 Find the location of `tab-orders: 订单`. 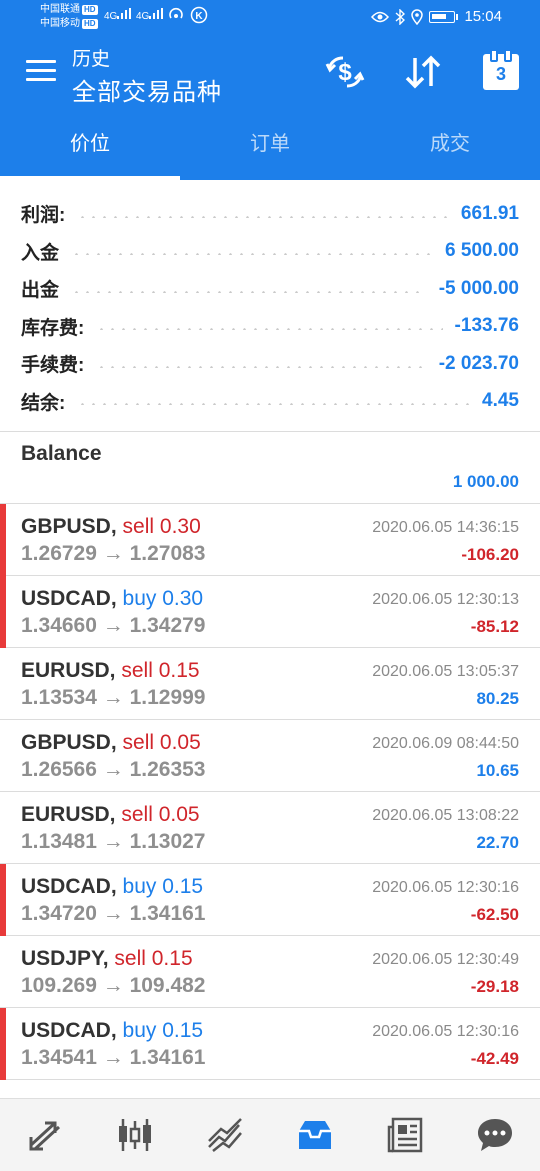

tab-orders: 订单 is located at coordinates (270, 146).